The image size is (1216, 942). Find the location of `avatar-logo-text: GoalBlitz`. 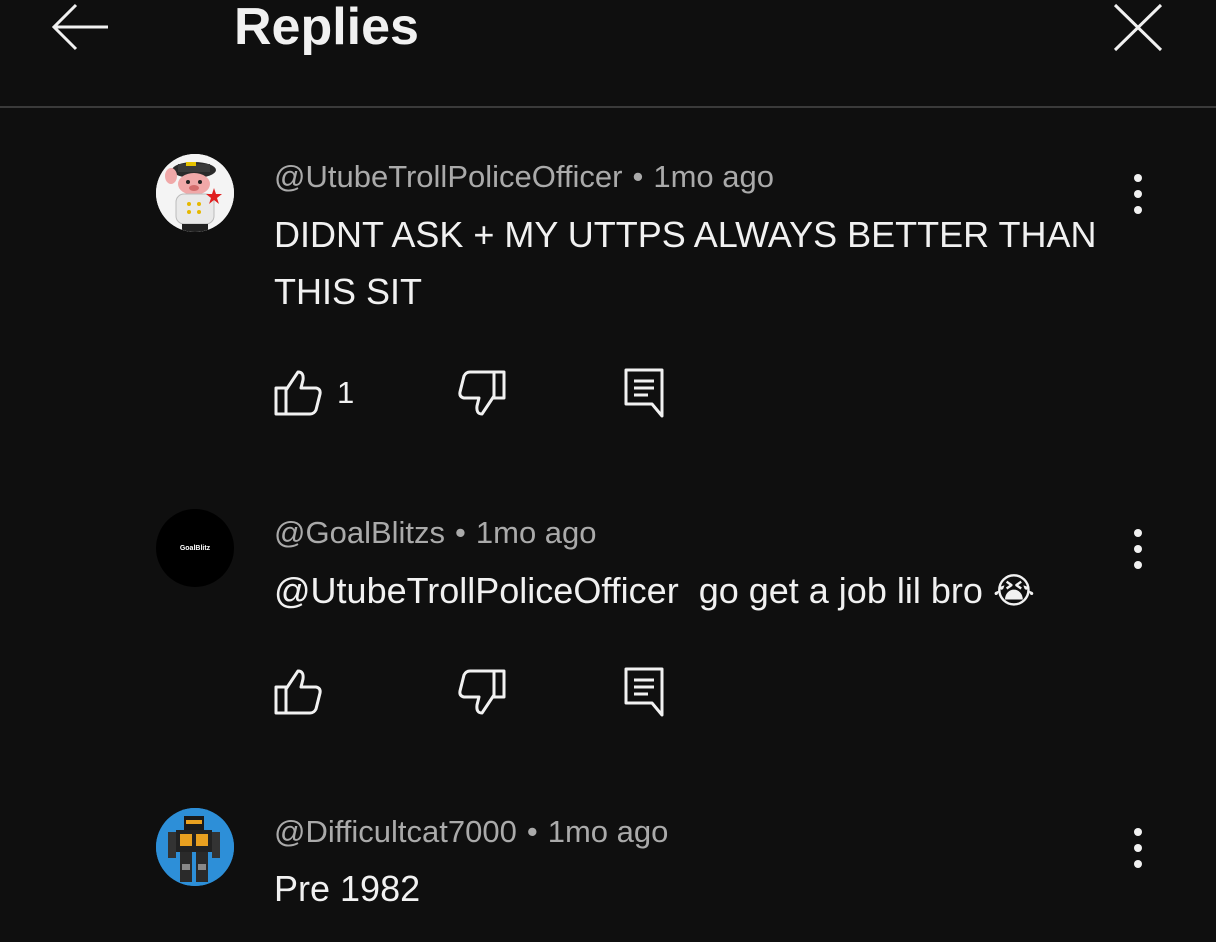

avatar-logo-text: GoalBlitz is located at coordinates (195, 548).